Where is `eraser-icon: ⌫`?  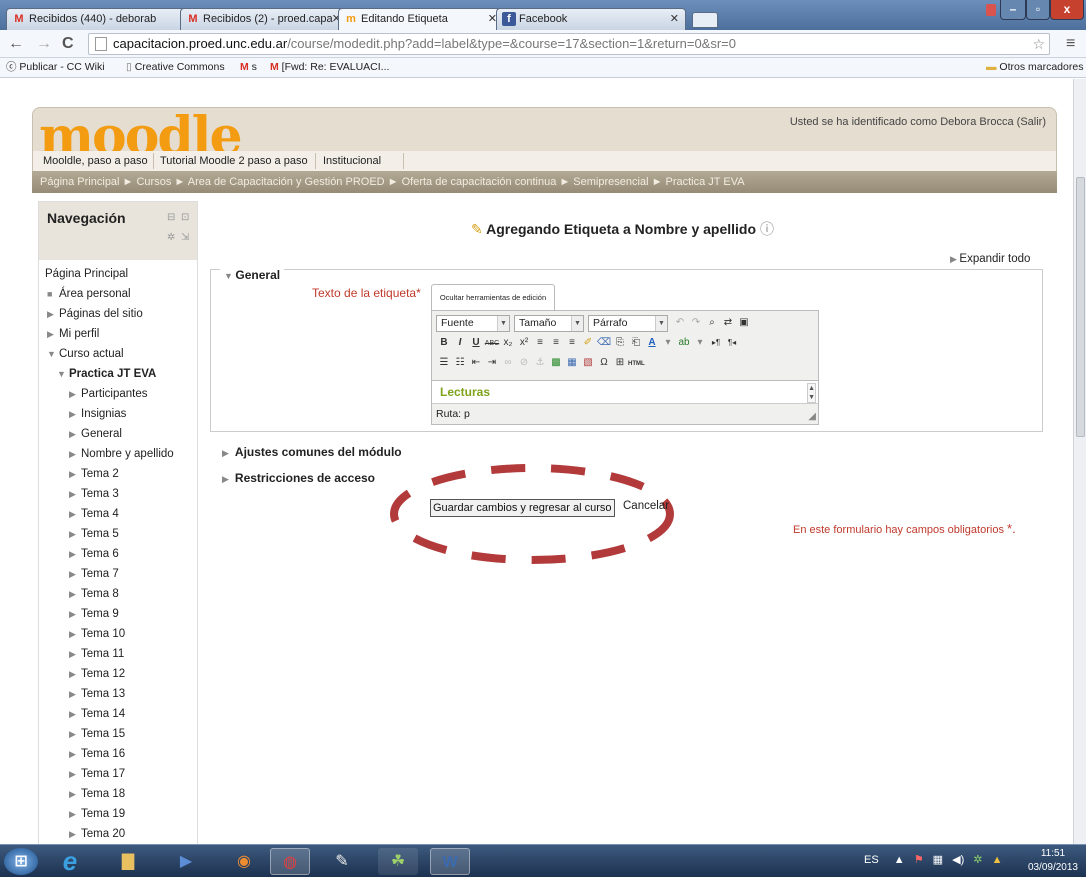 eraser-icon: ⌫ is located at coordinates (604, 343).